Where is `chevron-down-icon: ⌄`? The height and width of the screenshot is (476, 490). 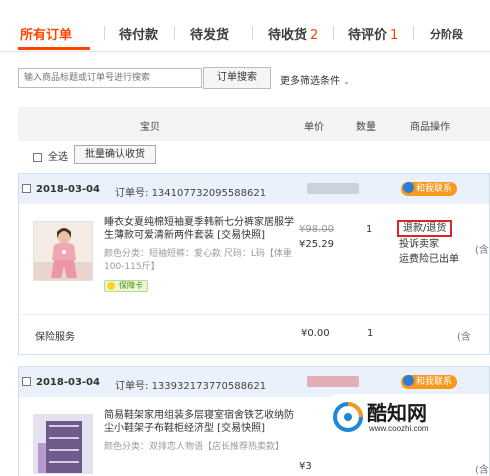
chevron-down-icon: ⌄ is located at coordinates (346, 81).